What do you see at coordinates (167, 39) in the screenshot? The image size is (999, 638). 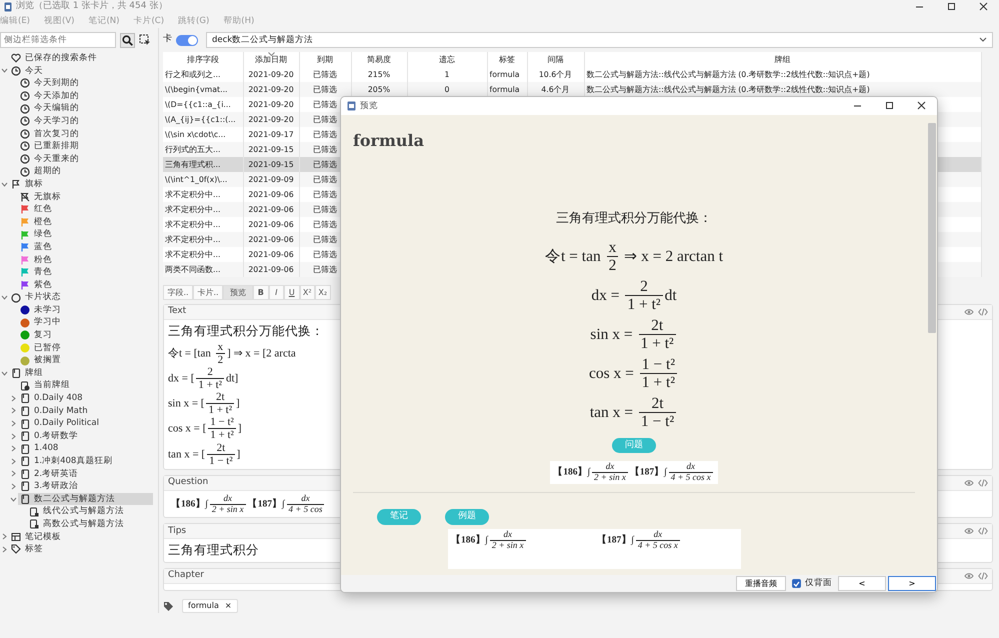 I see `toggle-label: 卡` at bounding box center [167, 39].